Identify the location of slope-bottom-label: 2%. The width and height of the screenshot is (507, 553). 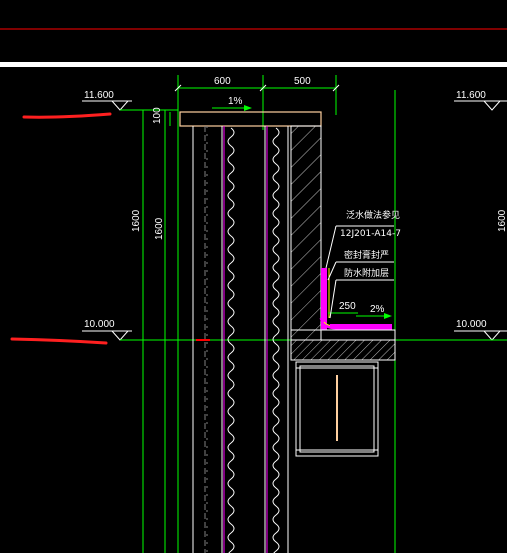
(377, 309).